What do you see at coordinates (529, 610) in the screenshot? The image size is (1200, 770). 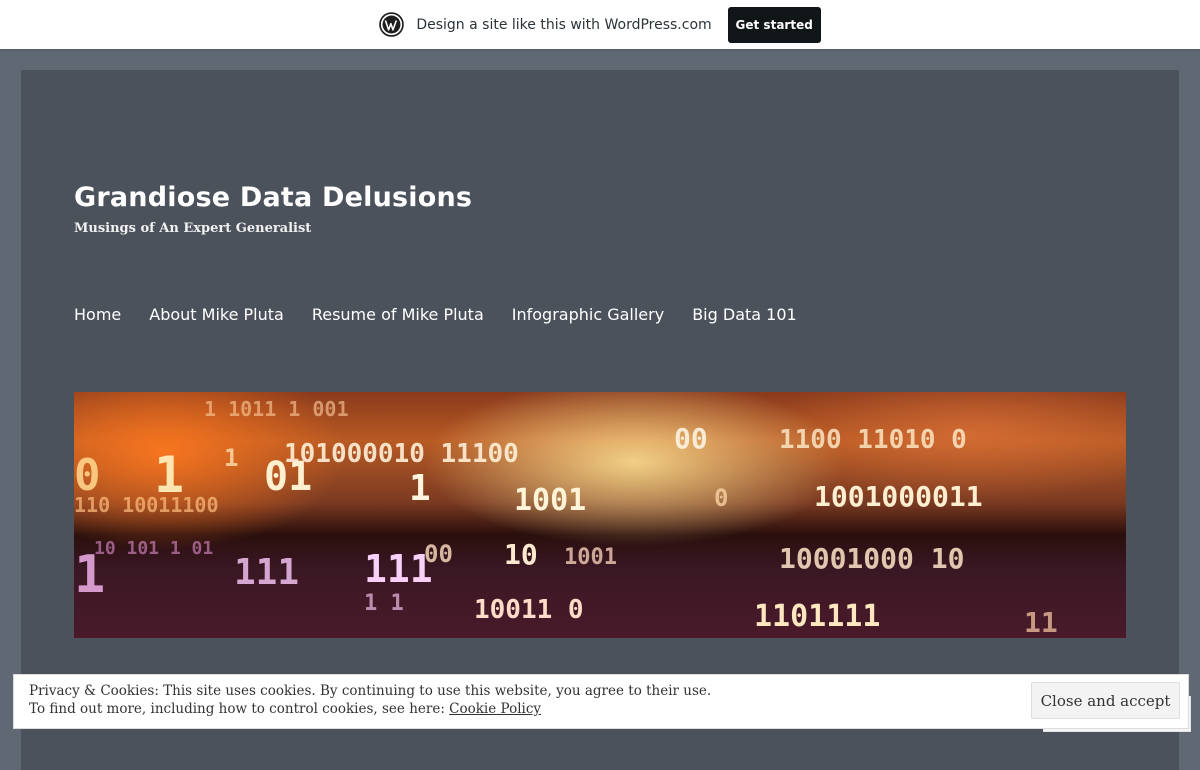 I see `svg-text: 10011 0` at bounding box center [529, 610].